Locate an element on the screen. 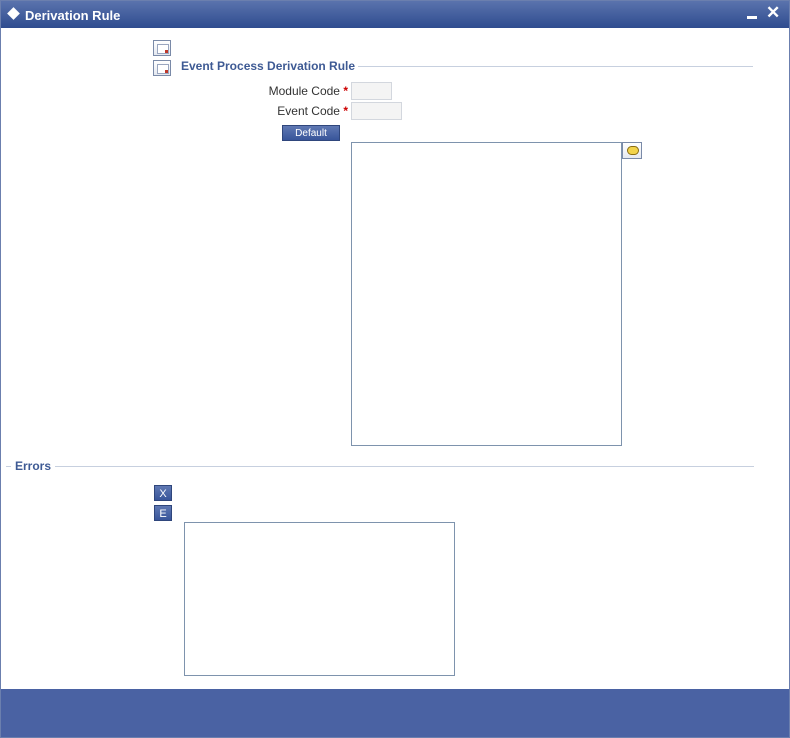 This screenshot has height=738, width=790. errors-divider-left is located at coordinates (8, 466).